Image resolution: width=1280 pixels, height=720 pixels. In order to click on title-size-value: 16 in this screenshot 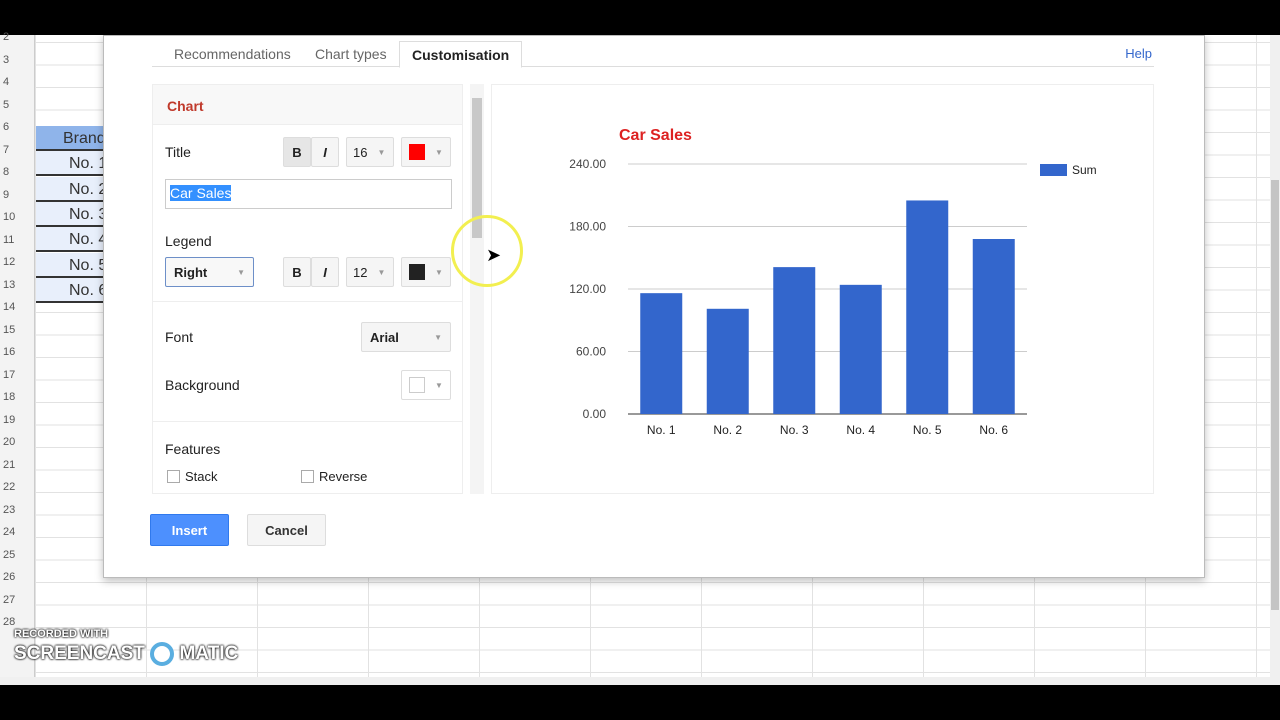, I will do `click(360, 152)`.